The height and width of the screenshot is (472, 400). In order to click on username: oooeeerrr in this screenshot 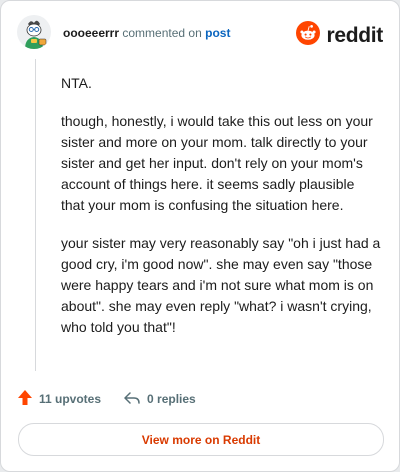, I will do `click(91, 33)`.